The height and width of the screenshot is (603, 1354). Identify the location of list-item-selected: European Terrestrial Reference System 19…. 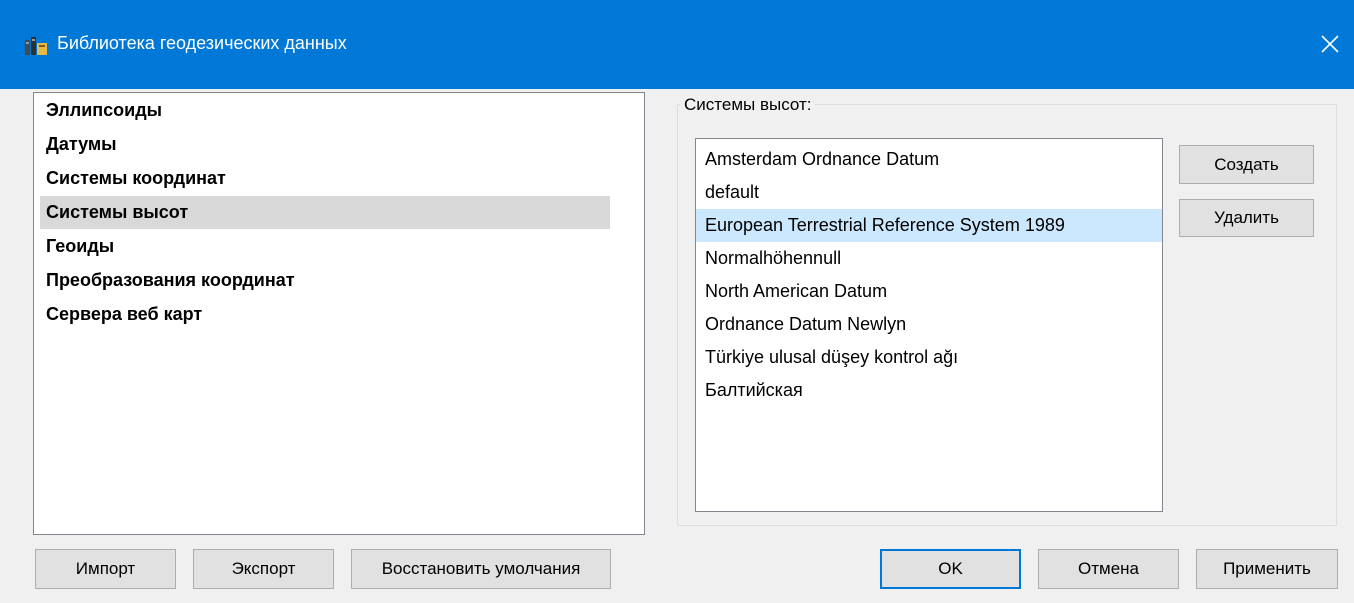
(929, 225).